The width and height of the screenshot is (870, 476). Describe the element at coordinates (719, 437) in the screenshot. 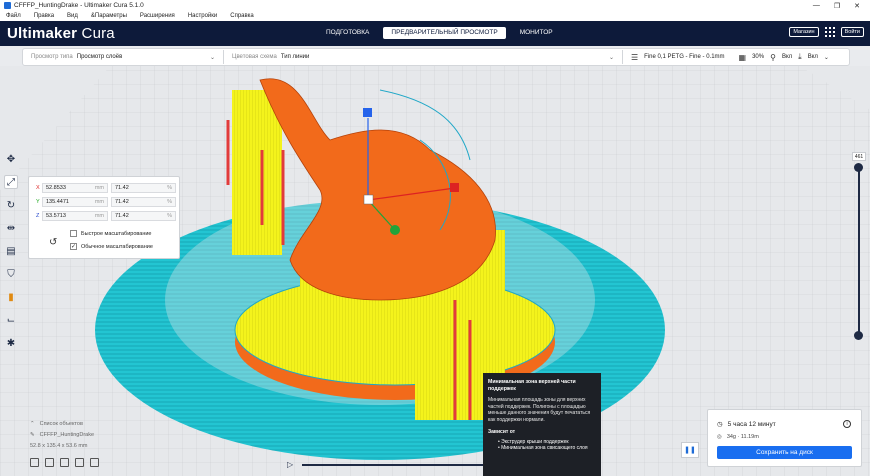

I see `spool-icon: ◎` at that location.